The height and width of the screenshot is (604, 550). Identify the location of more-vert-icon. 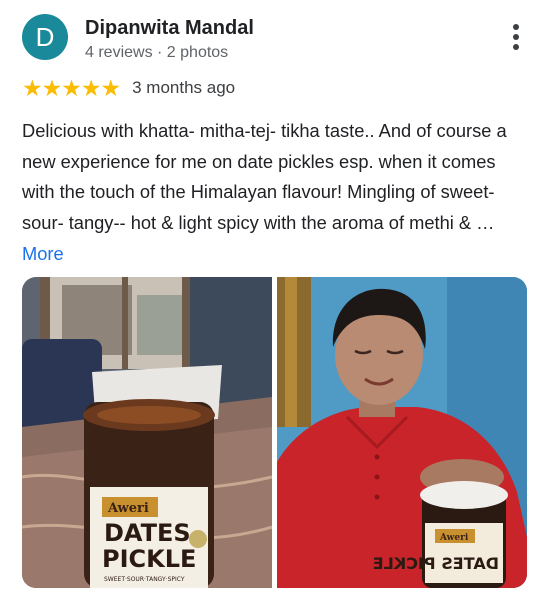
(516, 37).